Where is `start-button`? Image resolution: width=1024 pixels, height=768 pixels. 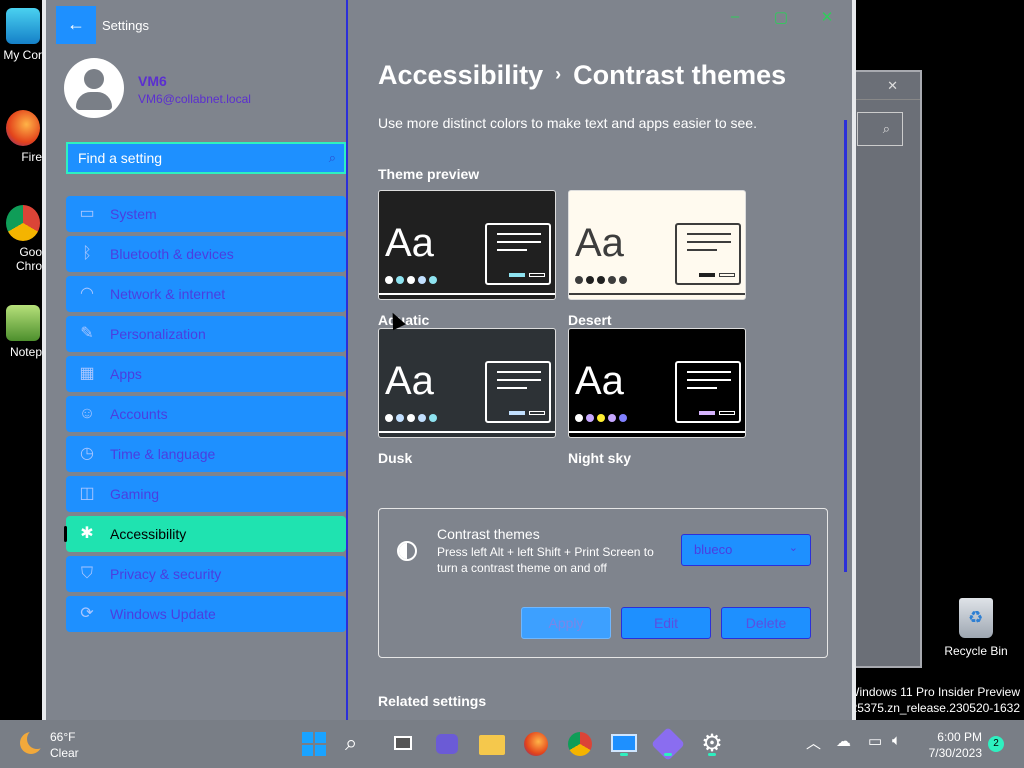
start-button is located at coordinates (314, 744).